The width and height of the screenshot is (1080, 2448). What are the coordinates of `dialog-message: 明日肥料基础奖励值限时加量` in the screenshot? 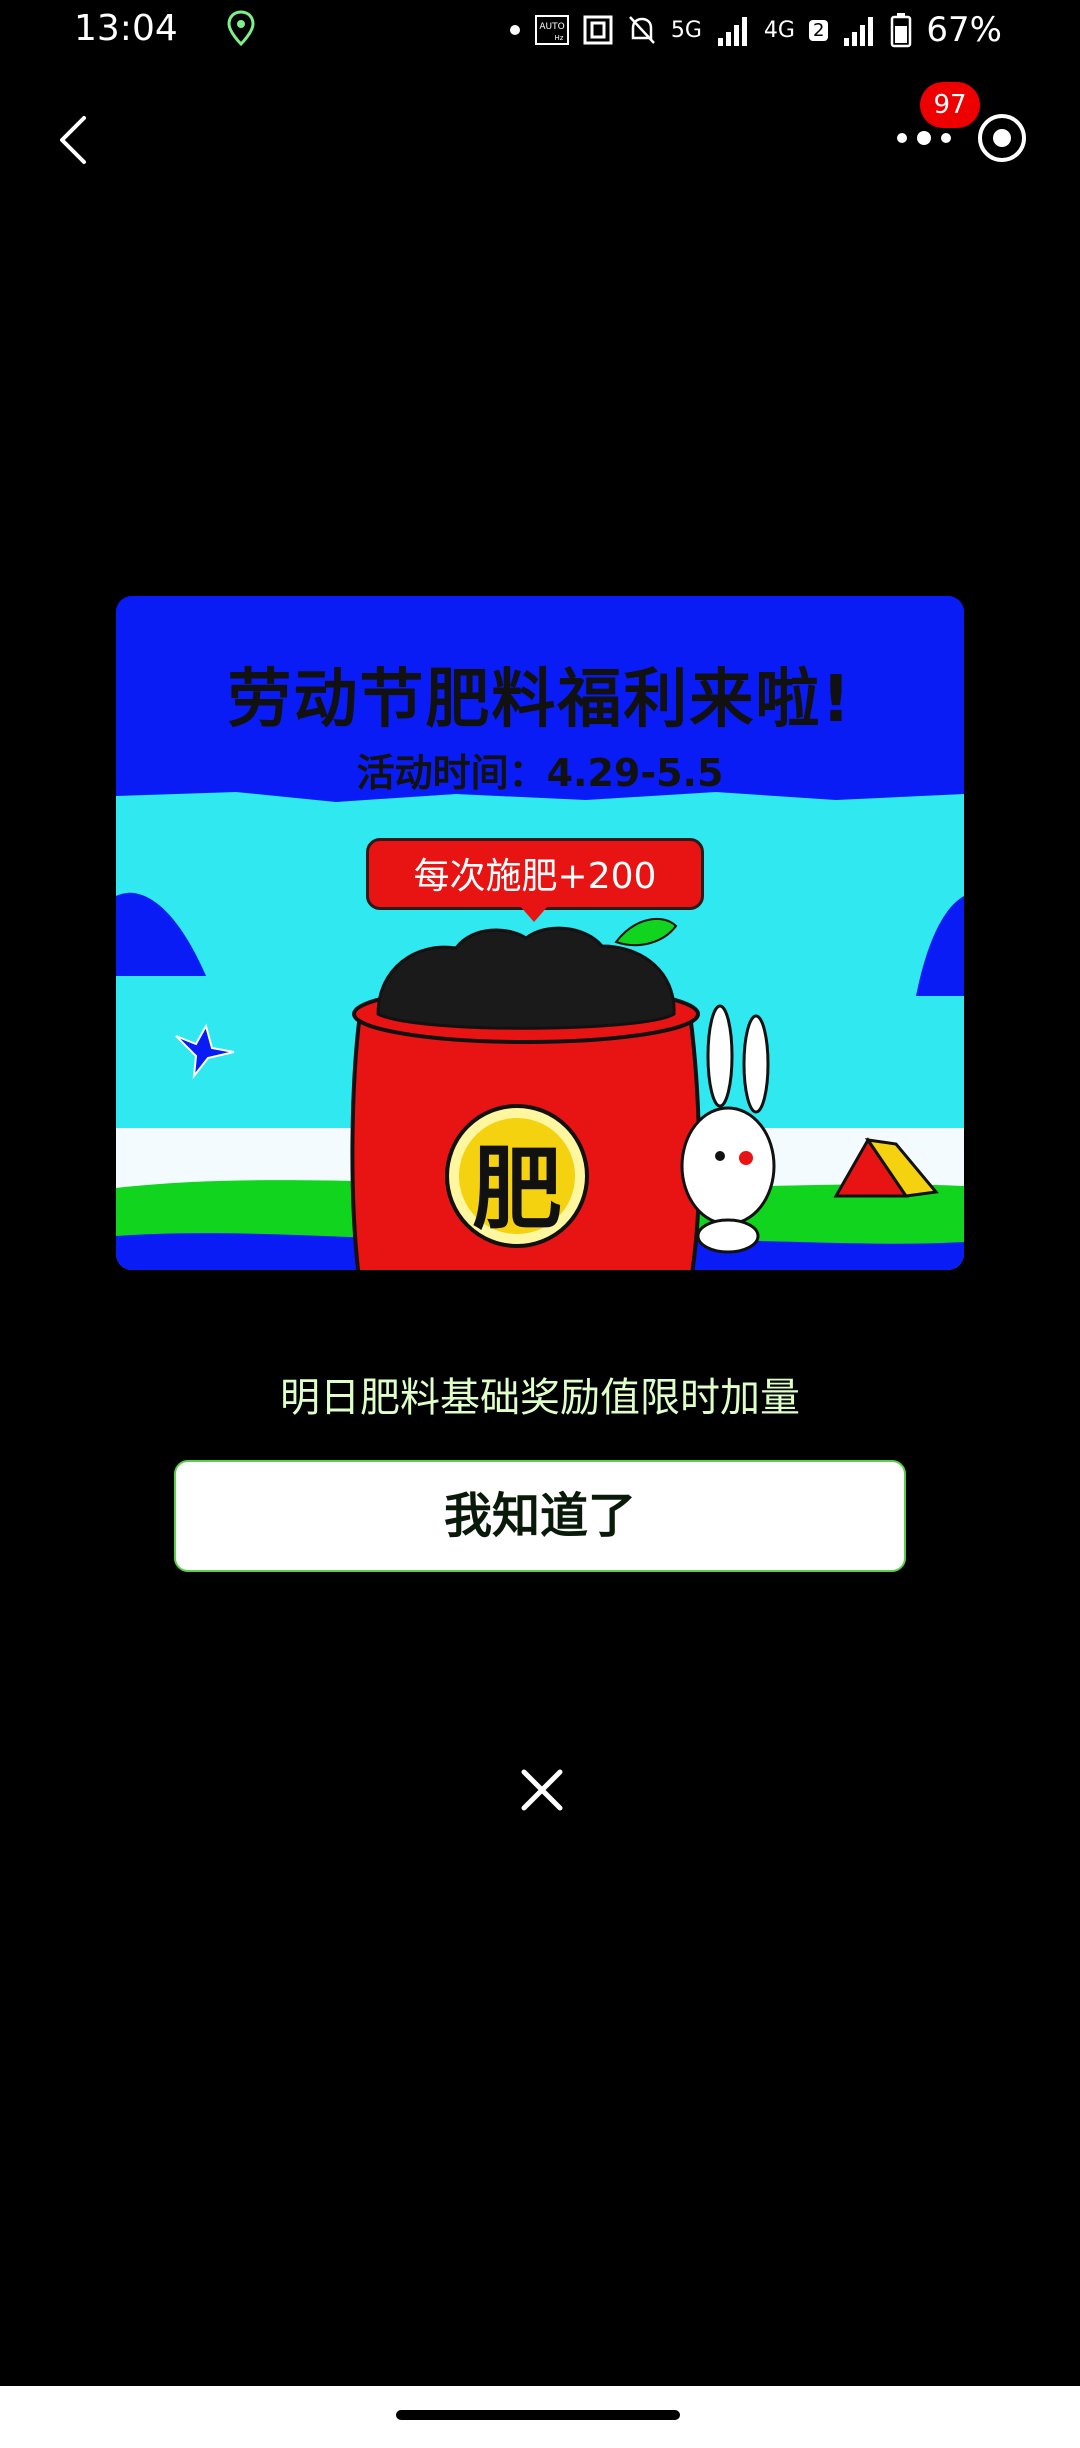 It's located at (540, 1398).